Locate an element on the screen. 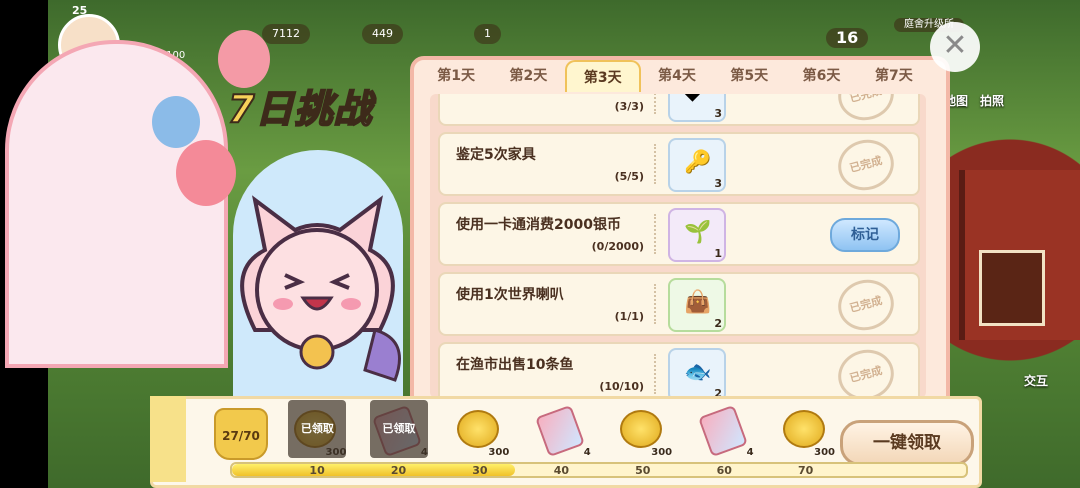 The image size is (1080, 488). milestone-tick: 10 is located at coordinates (317, 470).